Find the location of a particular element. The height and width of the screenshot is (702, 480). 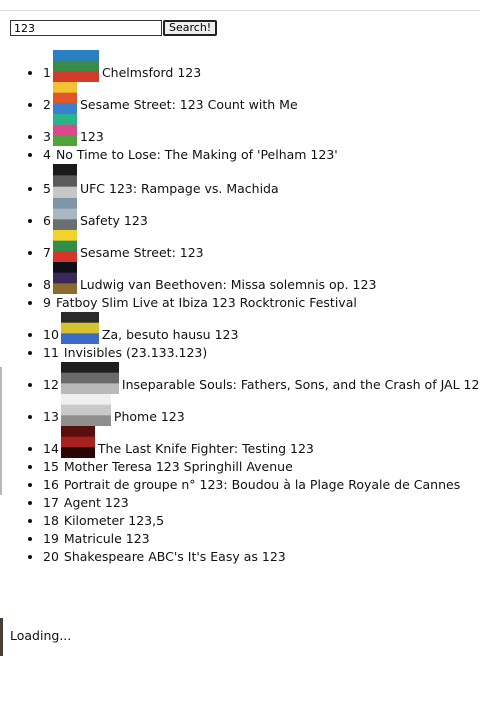

result-title-link: Mother Teresa 123 Springhill Avenue is located at coordinates (178, 466).